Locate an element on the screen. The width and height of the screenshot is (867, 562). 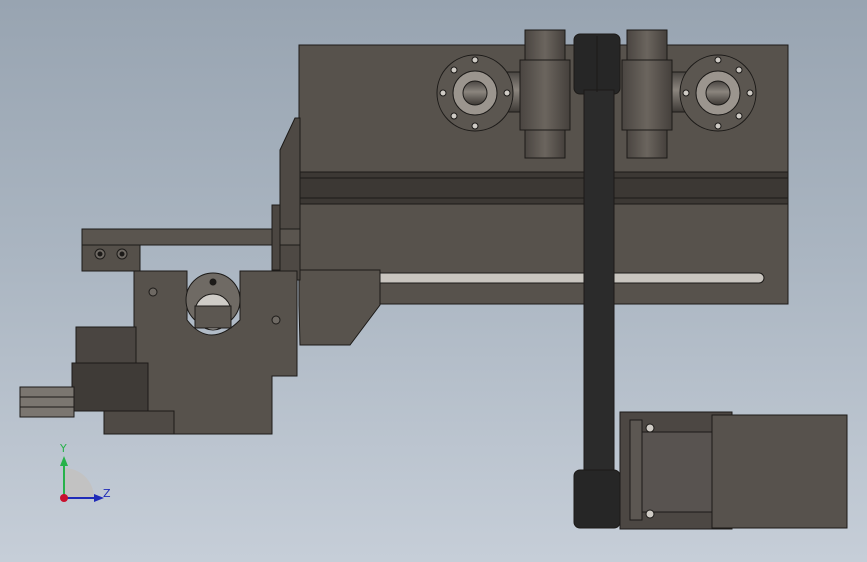
view-orientation-triad-icon is located at coordinates (82, 479).